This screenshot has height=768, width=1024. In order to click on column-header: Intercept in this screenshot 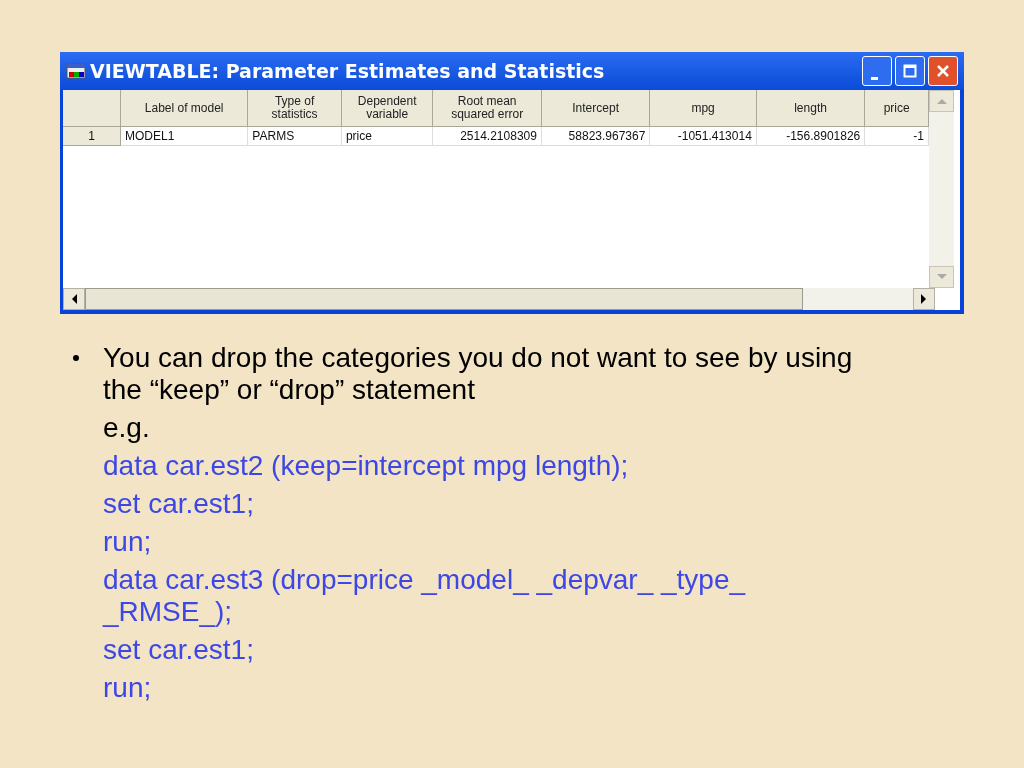, I will do `click(596, 108)`.